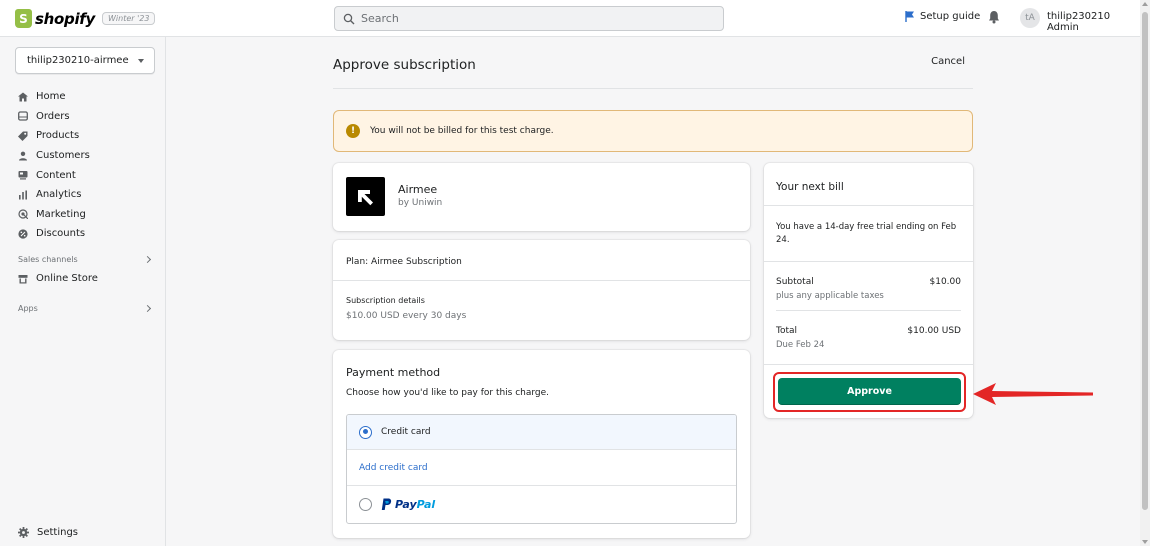 The height and width of the screenshot is (546, 1150). I want to click on sidebar-item-discounts: Discounts, so click(88, 234).